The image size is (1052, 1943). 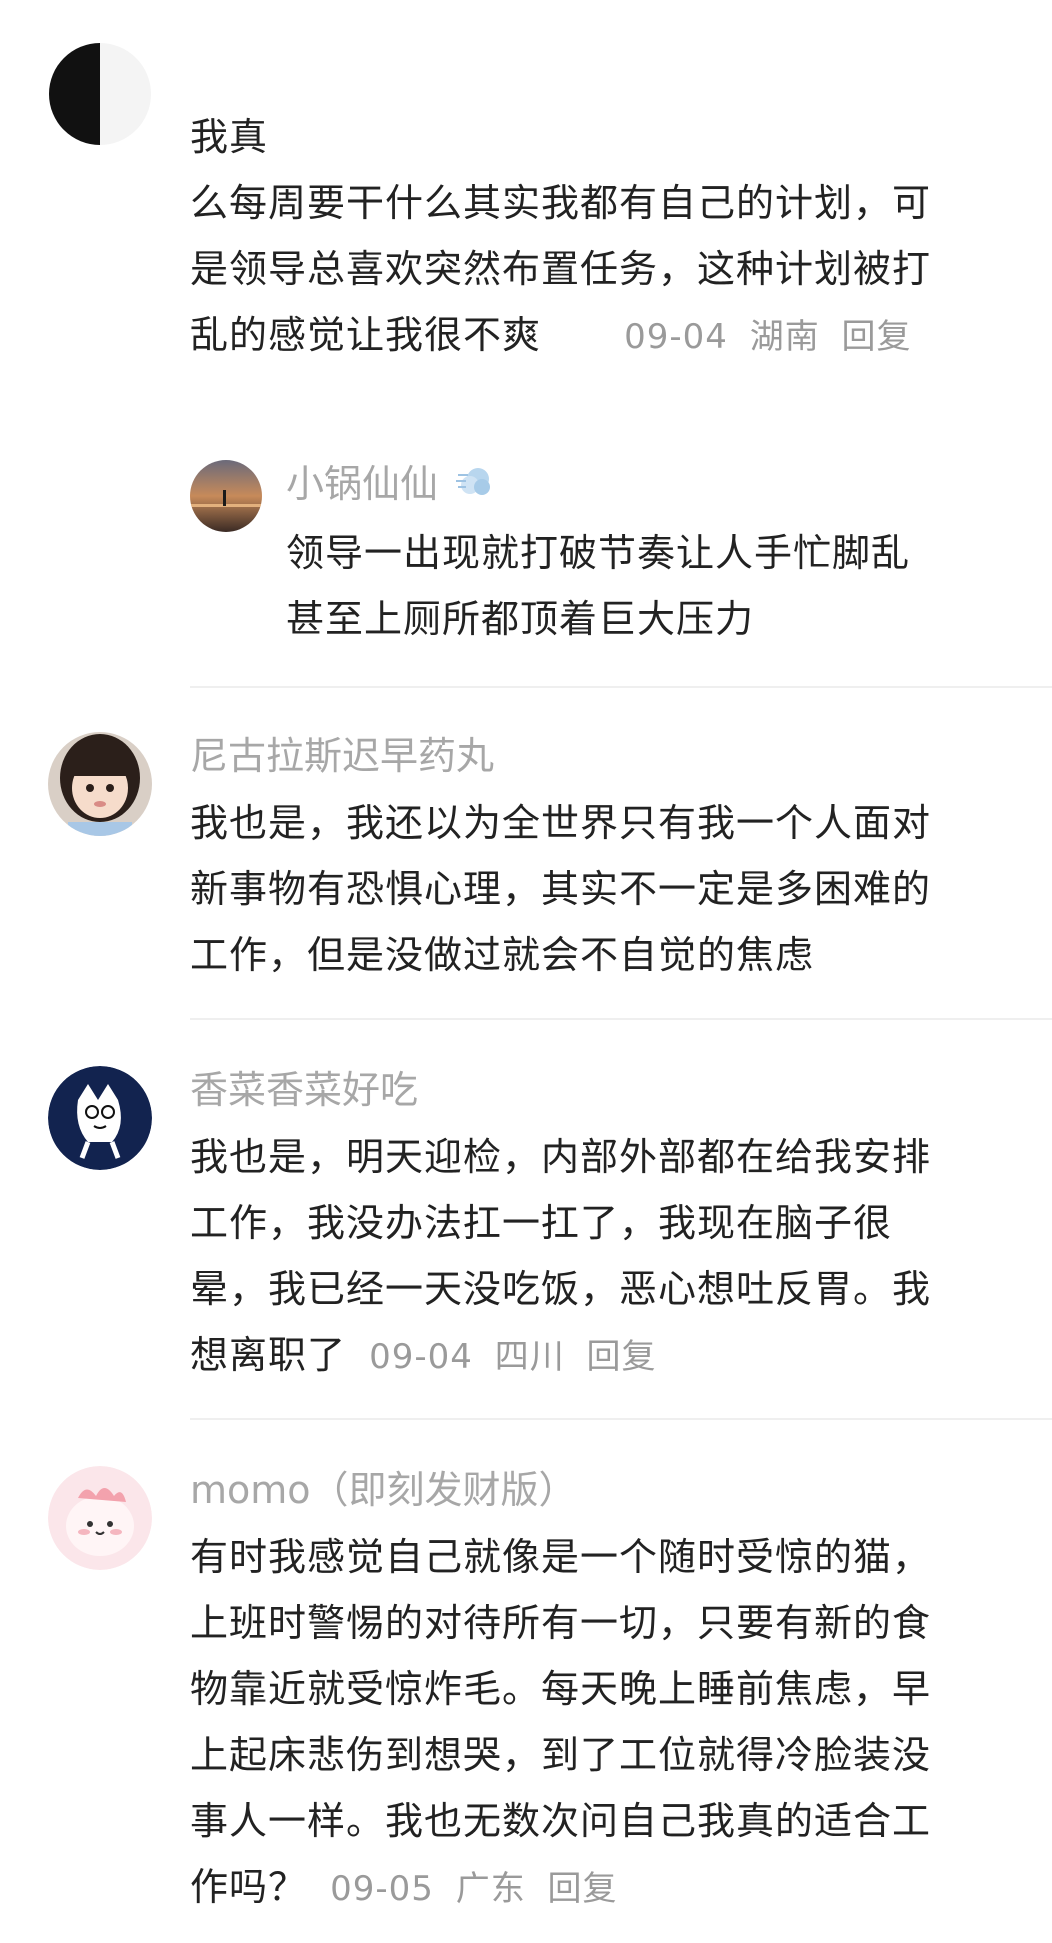 What do you see at coordinates (382, 1889) in the screenshot?
I see `comment-date: 09-05` at bounding box center [382, 1889].